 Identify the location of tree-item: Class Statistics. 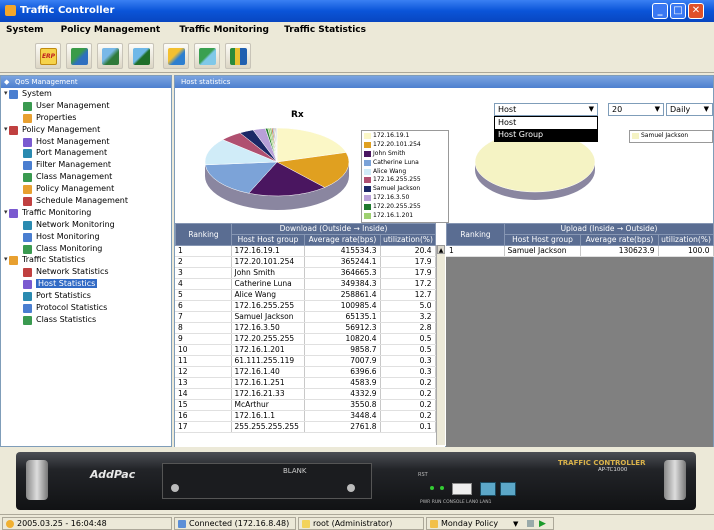
(86, 320).